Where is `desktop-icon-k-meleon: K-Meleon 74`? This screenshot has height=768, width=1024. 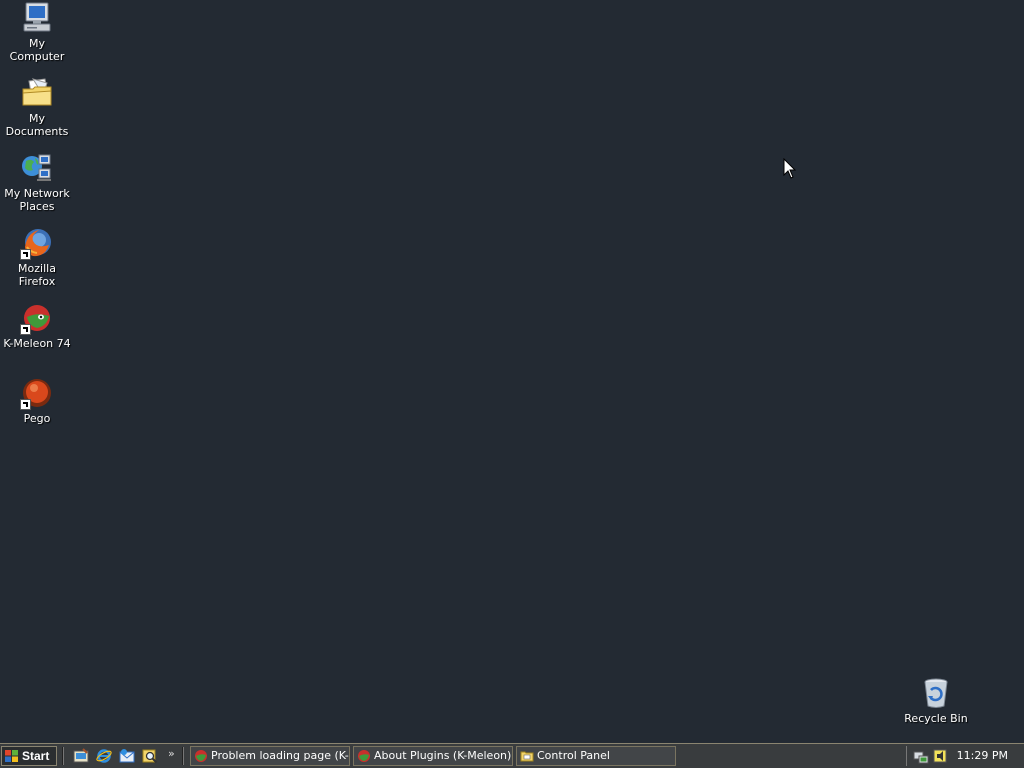
desktop-icon-k-meleon: K-Meleon 74 is located at coordinates (37, 326).